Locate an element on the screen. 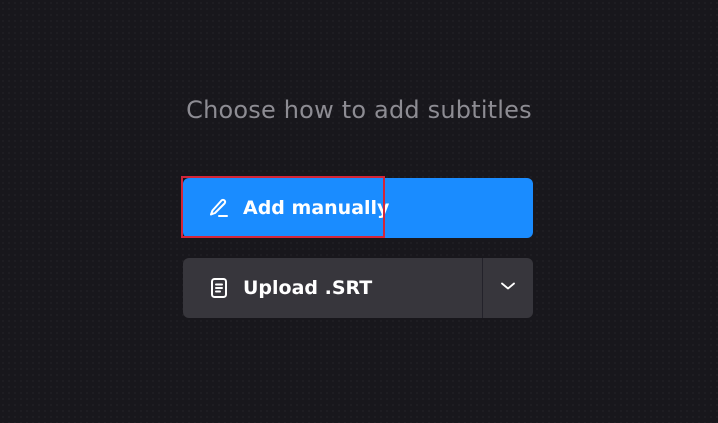 The height and width of the screenshot is (423, 718). upload-srt-button: Upload .SRT is located at coordinates (358, 288).